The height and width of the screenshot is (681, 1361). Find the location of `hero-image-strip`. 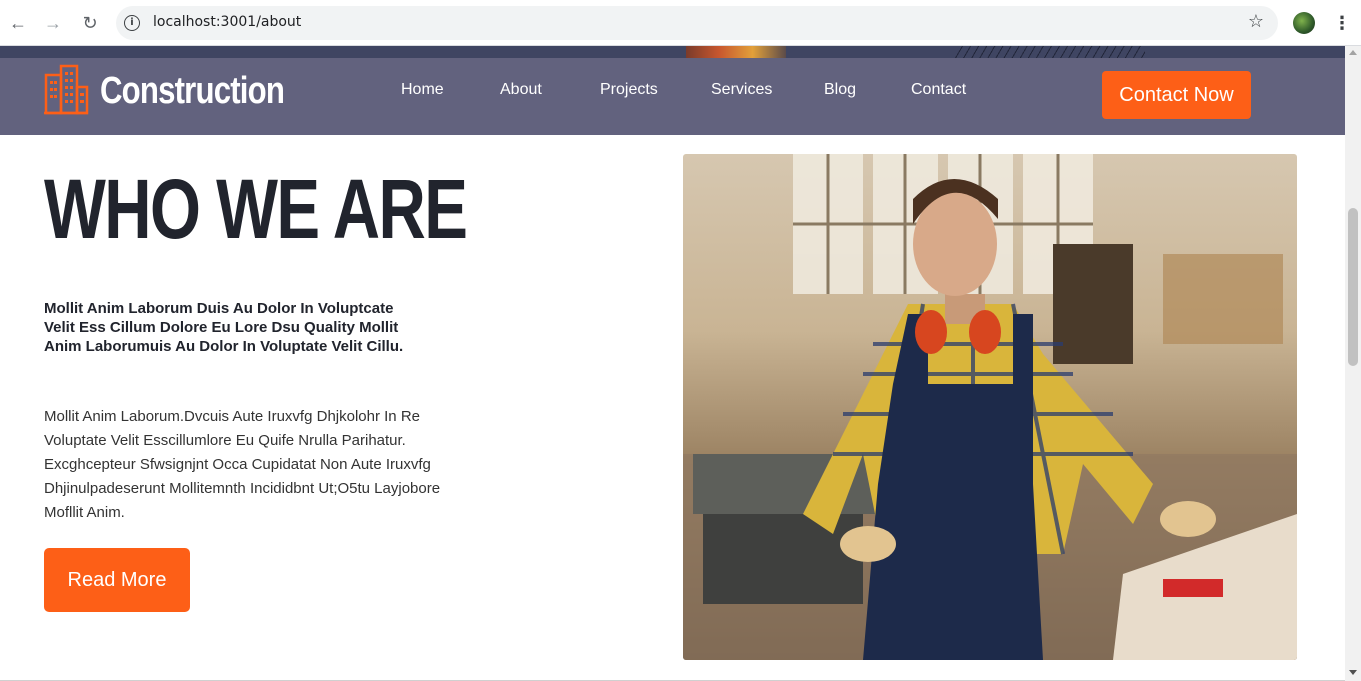

hero-image-strip is located at coordinates (672, 52).